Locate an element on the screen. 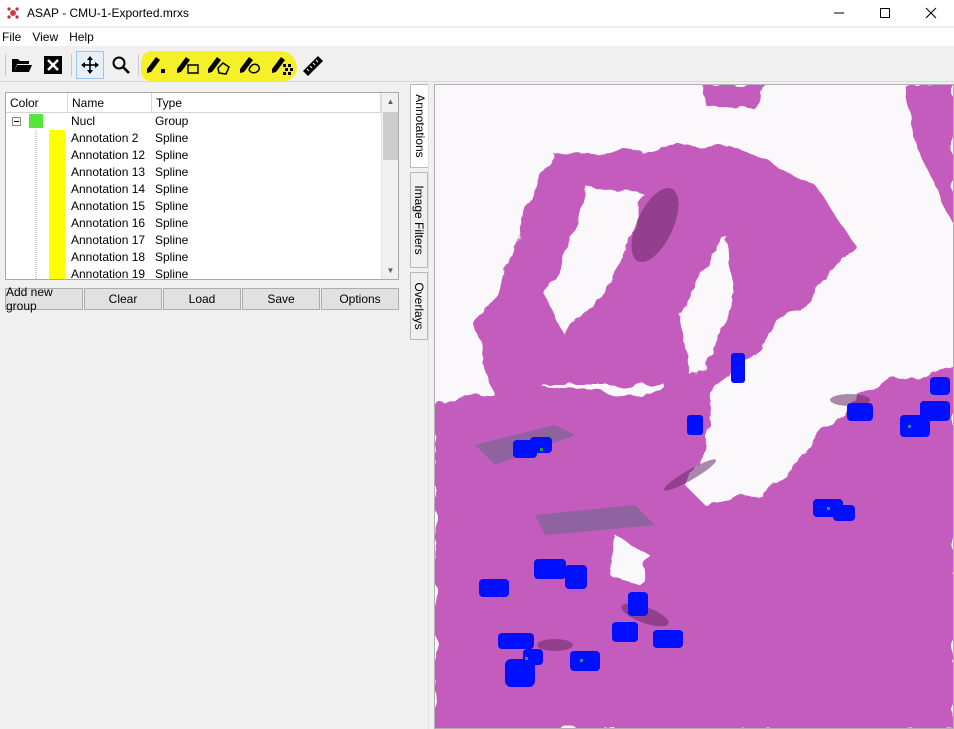 The height and width of the screenshot is (729, 954). dot-annotation-icon is located at coordinates (156, 65).